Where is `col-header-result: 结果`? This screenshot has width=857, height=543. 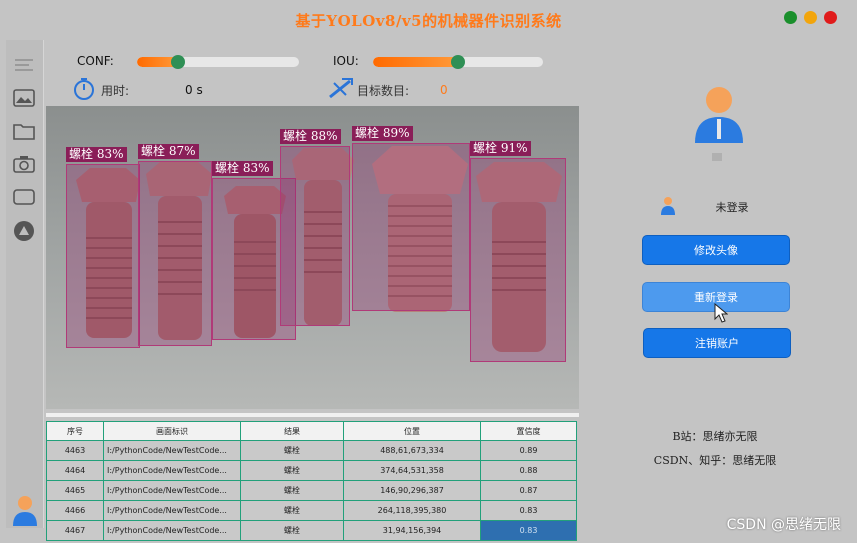 col-header-result: 结果 is located at coordinates (292, 431).